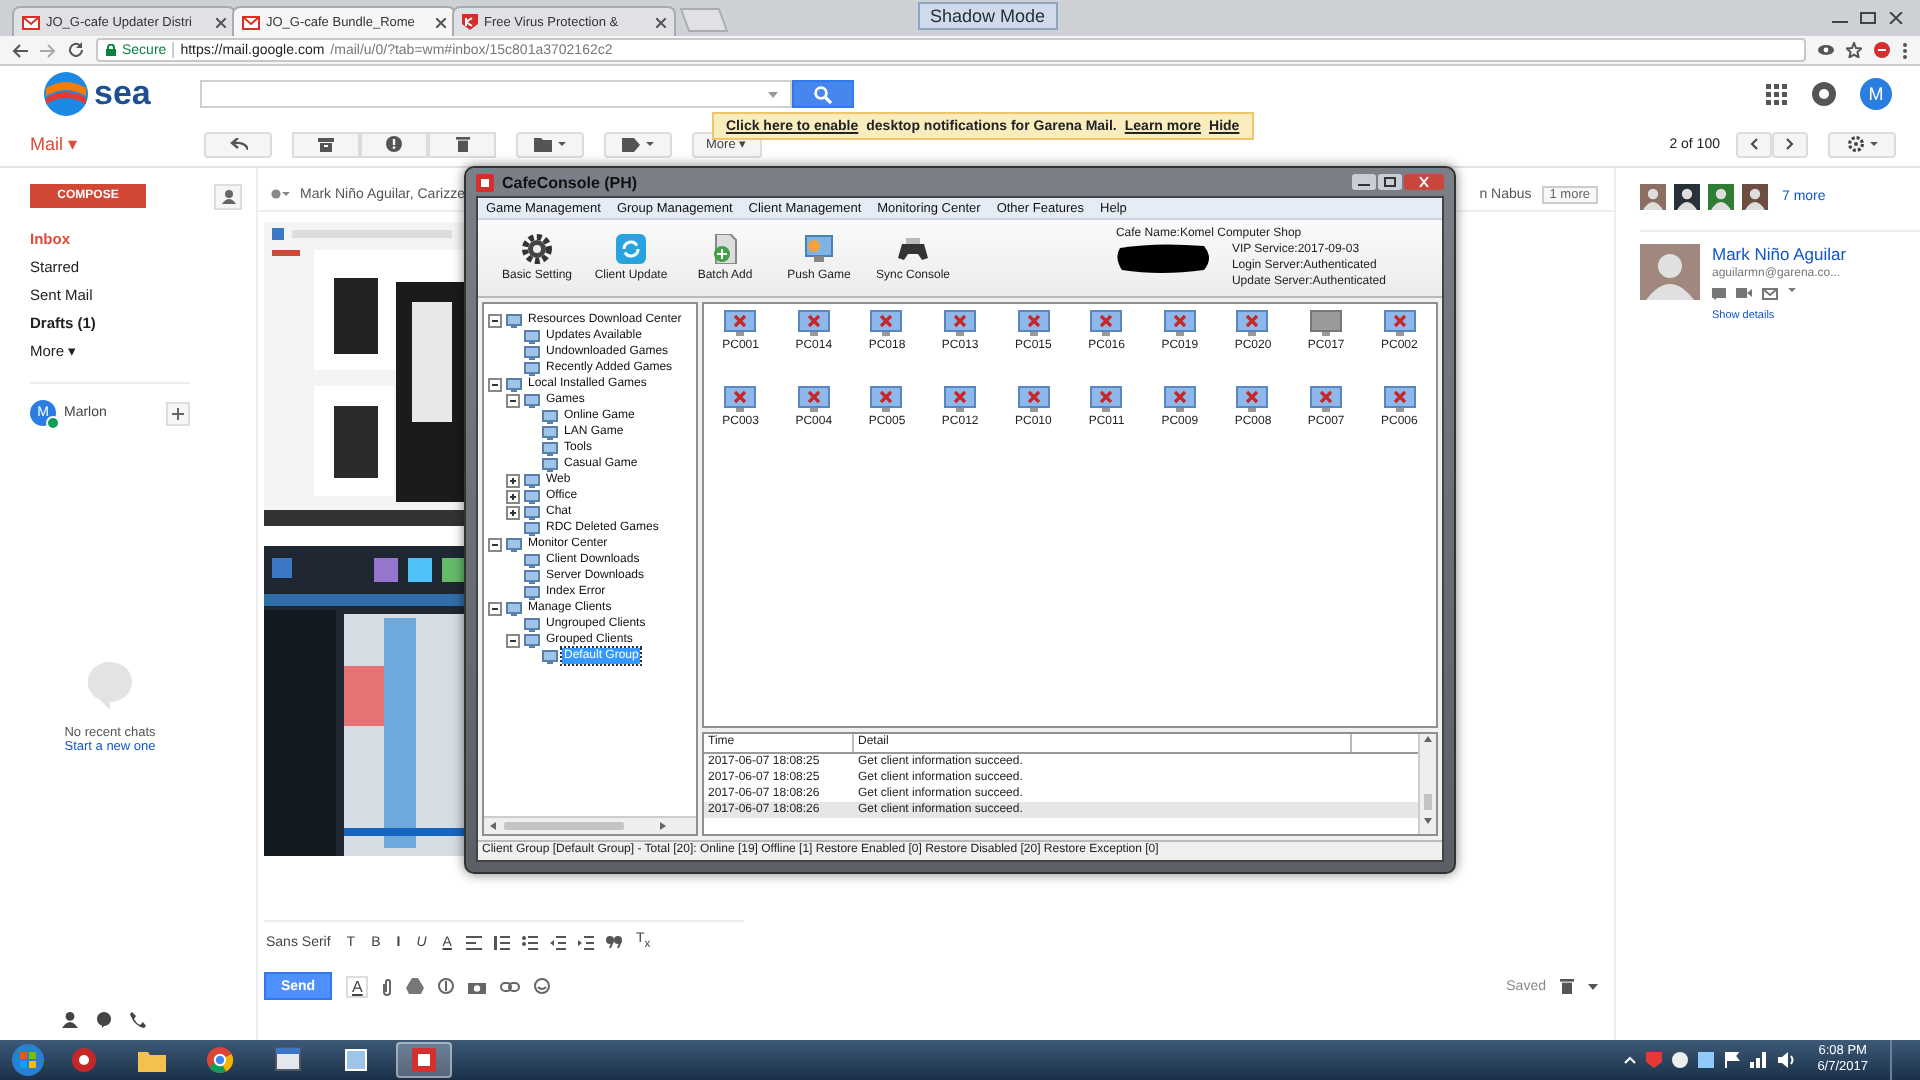 The height and width of the screenshot is (1080, 1920). What do you see at coordinates (1862, 144) in the screenshot?
I see `settings-button` at bounding box center [1862, 144].